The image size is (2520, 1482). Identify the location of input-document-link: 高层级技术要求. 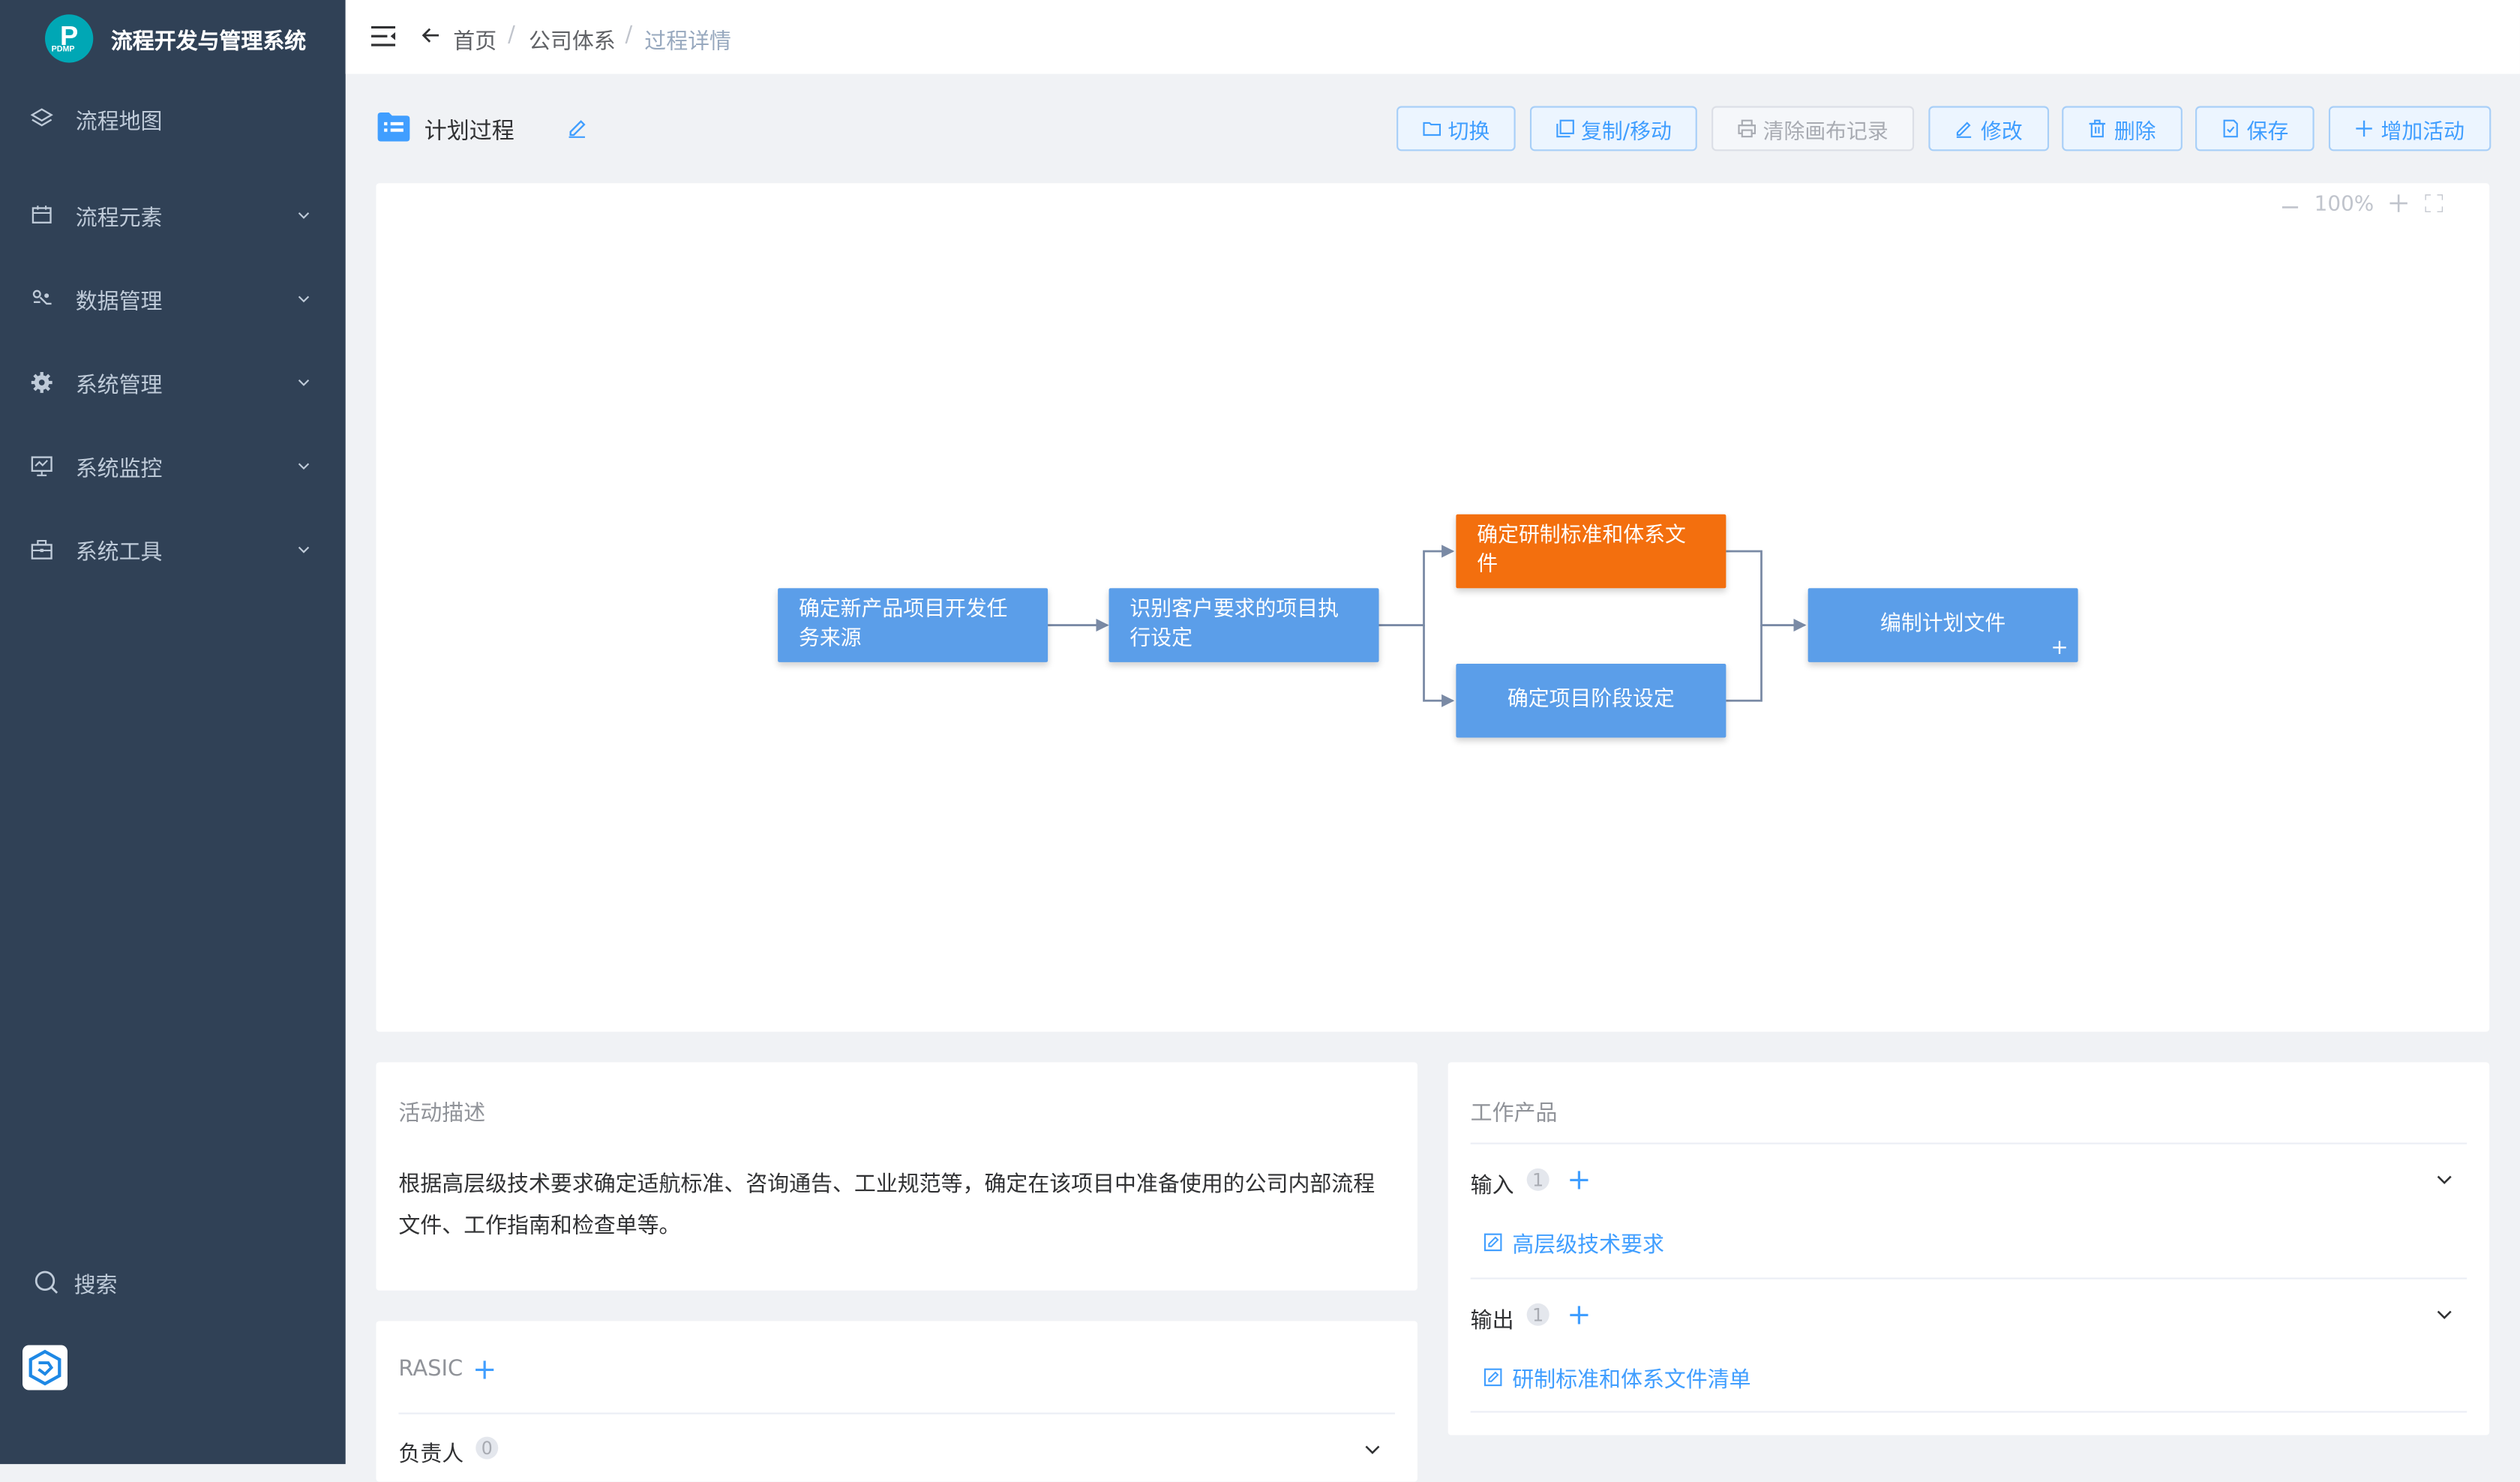
(1574, 1242).